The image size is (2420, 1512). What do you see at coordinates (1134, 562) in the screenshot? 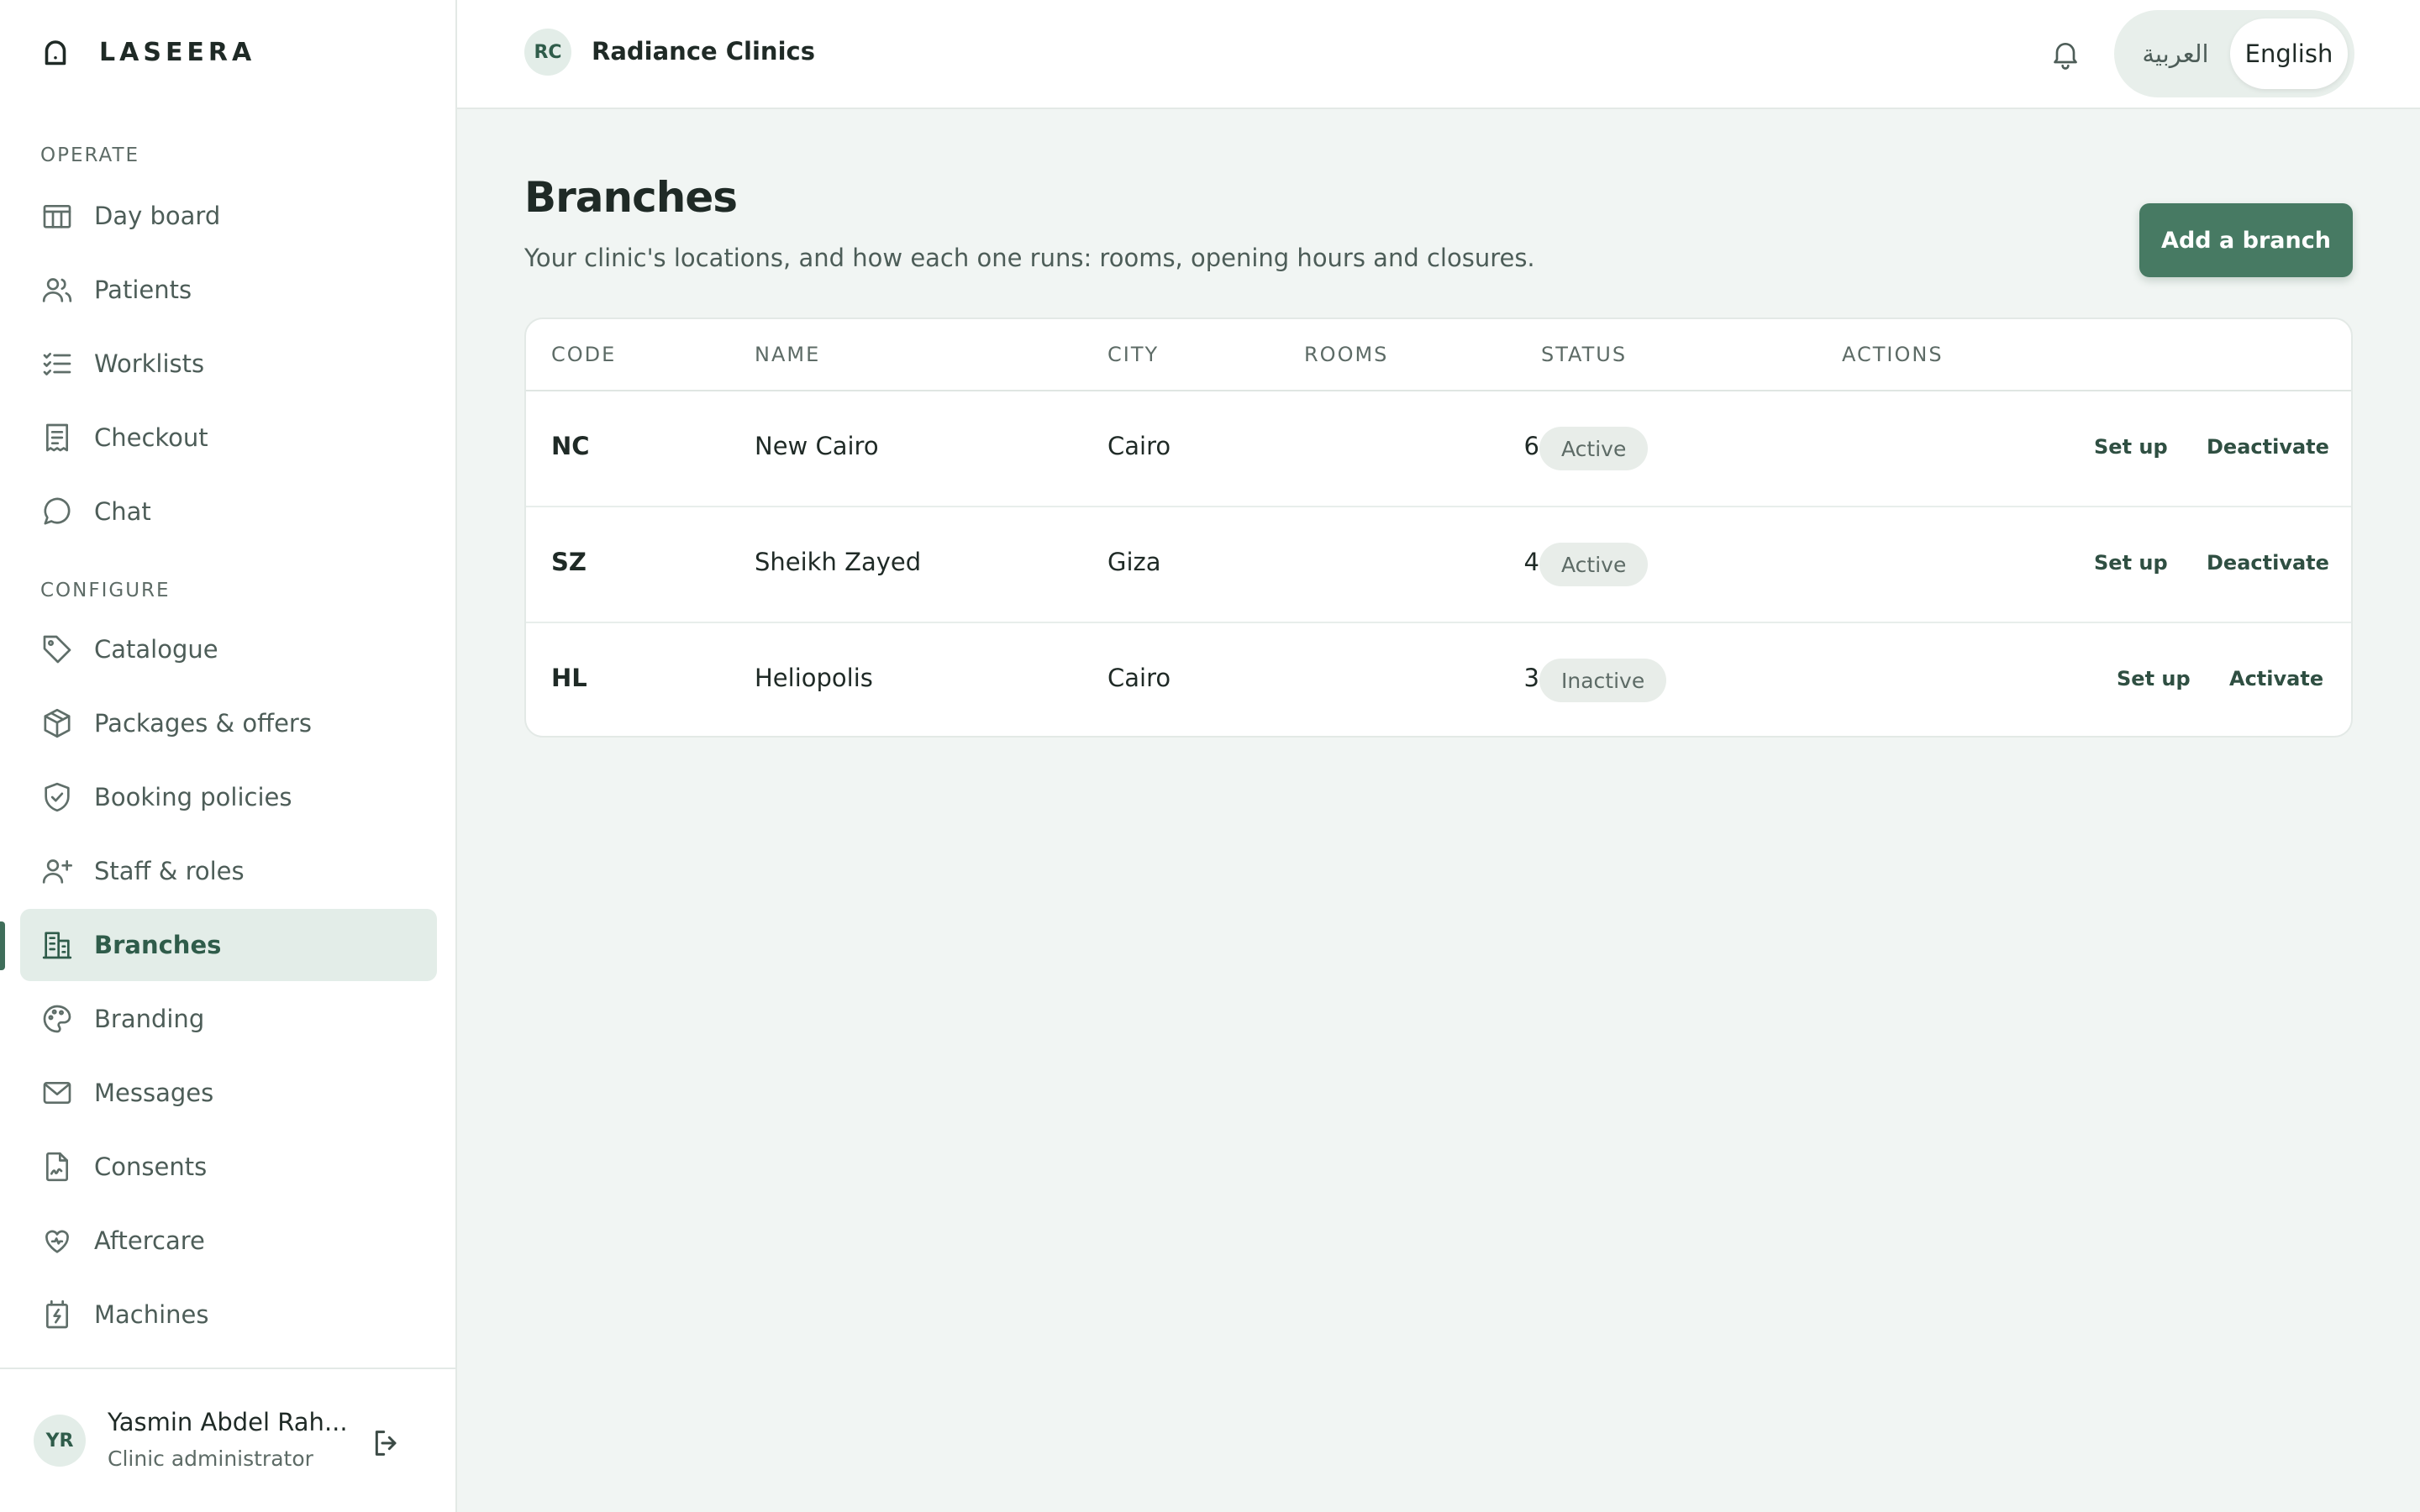
I see `cell-city: Giza` at bounding box center [1134, 562].